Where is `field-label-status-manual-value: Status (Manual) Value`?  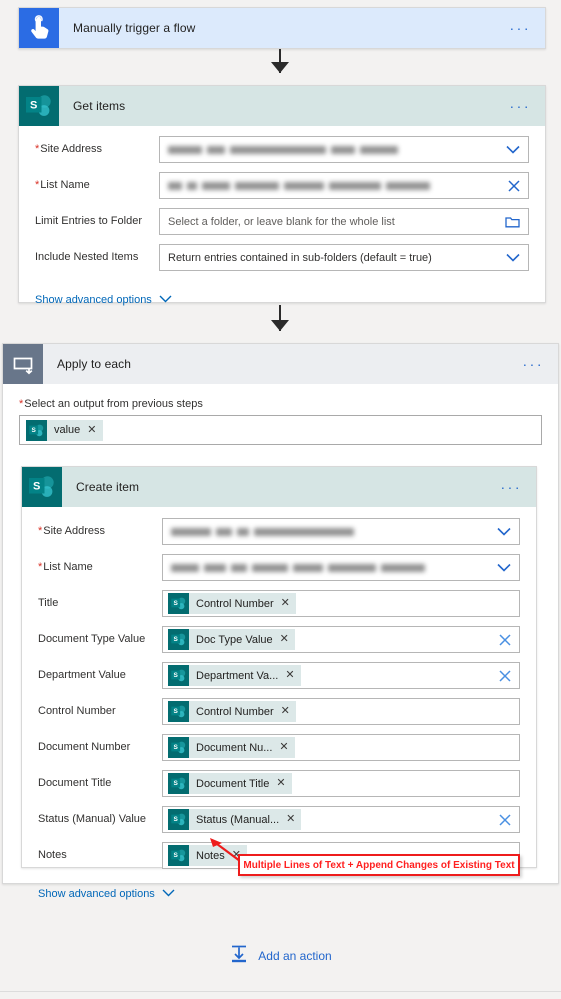
field-label-status-manual-value: Status (Manual) Value is located at coordinates (92, 819).